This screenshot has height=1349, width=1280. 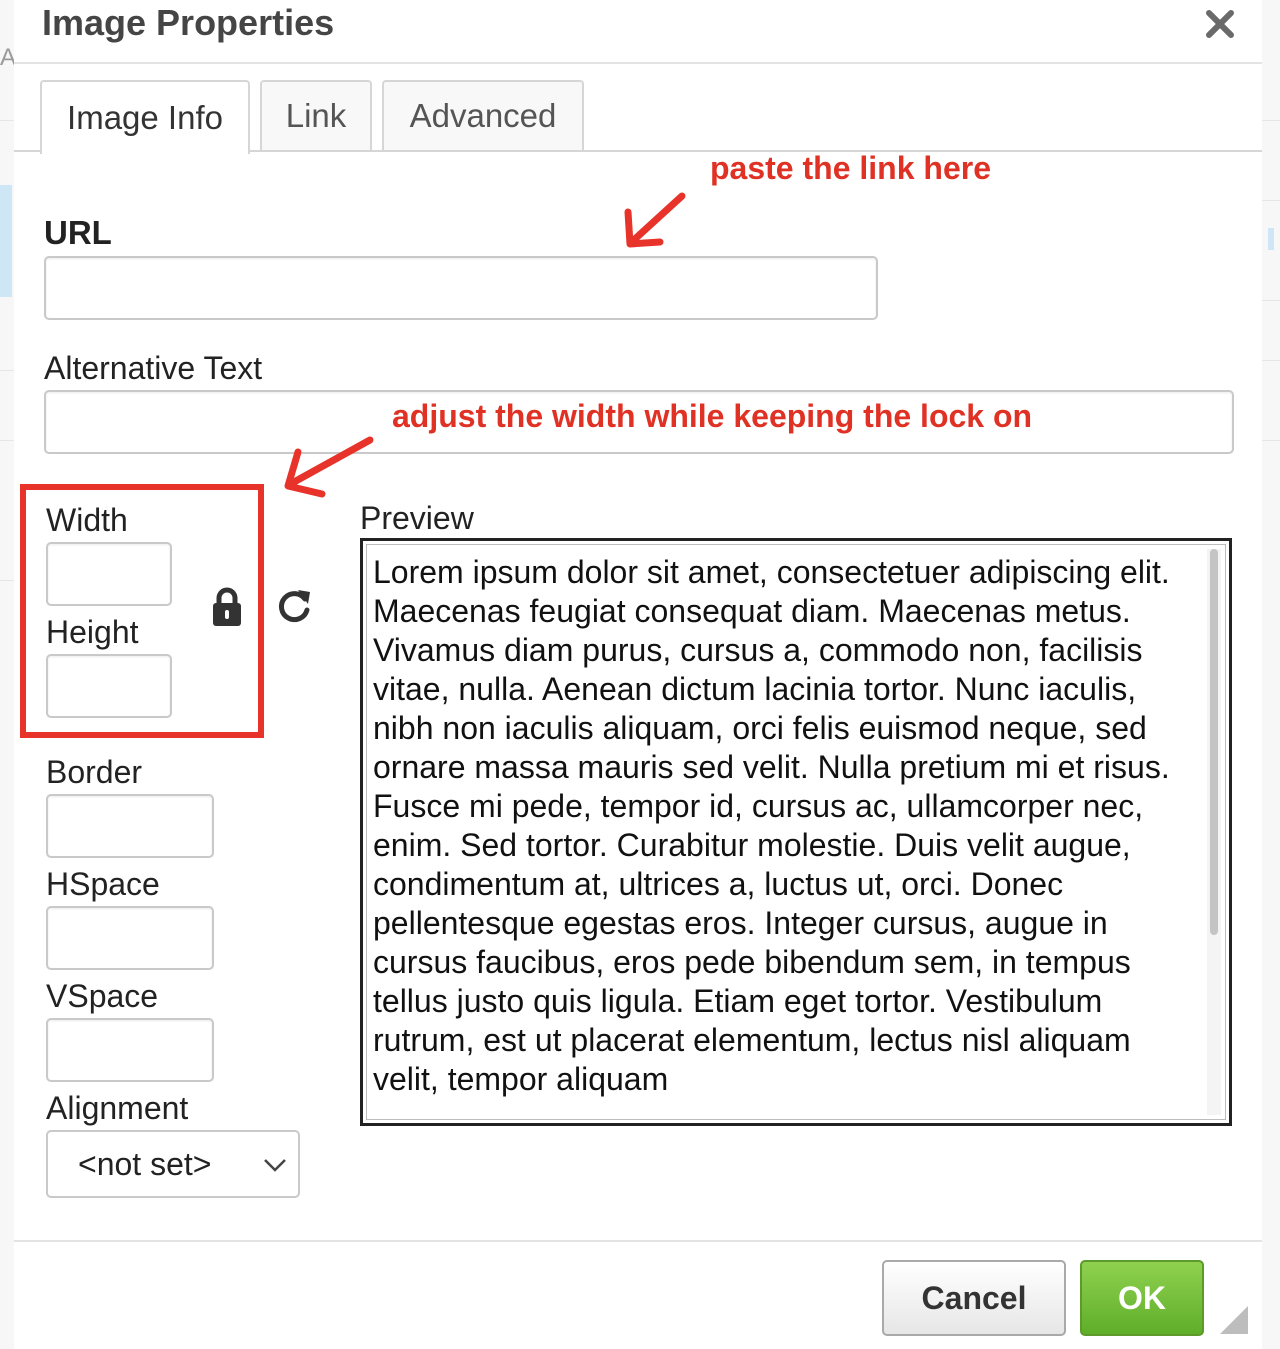 I want to click on cancel-button: Cancel, so click(x=974, y=1298).